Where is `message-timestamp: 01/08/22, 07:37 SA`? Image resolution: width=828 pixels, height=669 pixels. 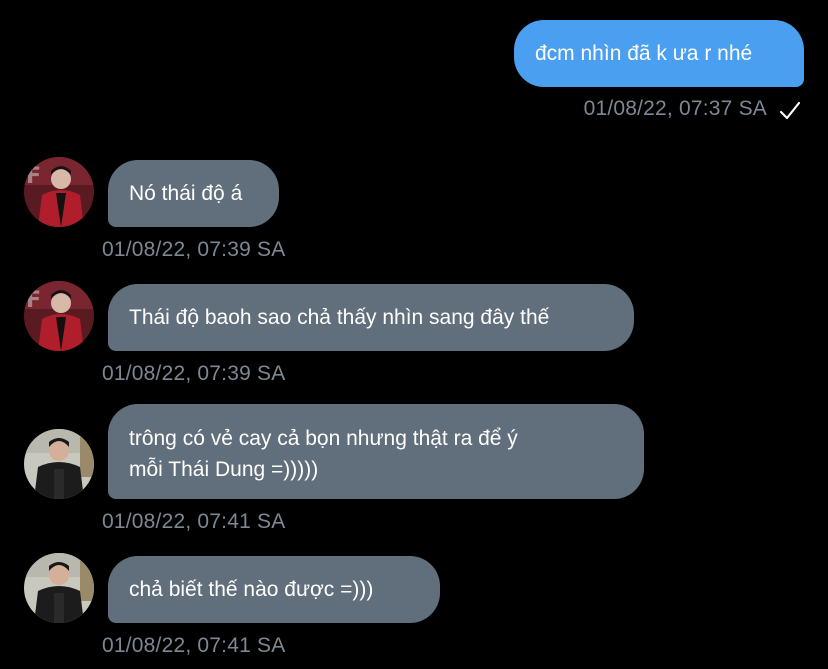
message-timestamp: 01/08/22, 07:37 SA is located at coordinates (675, 108).